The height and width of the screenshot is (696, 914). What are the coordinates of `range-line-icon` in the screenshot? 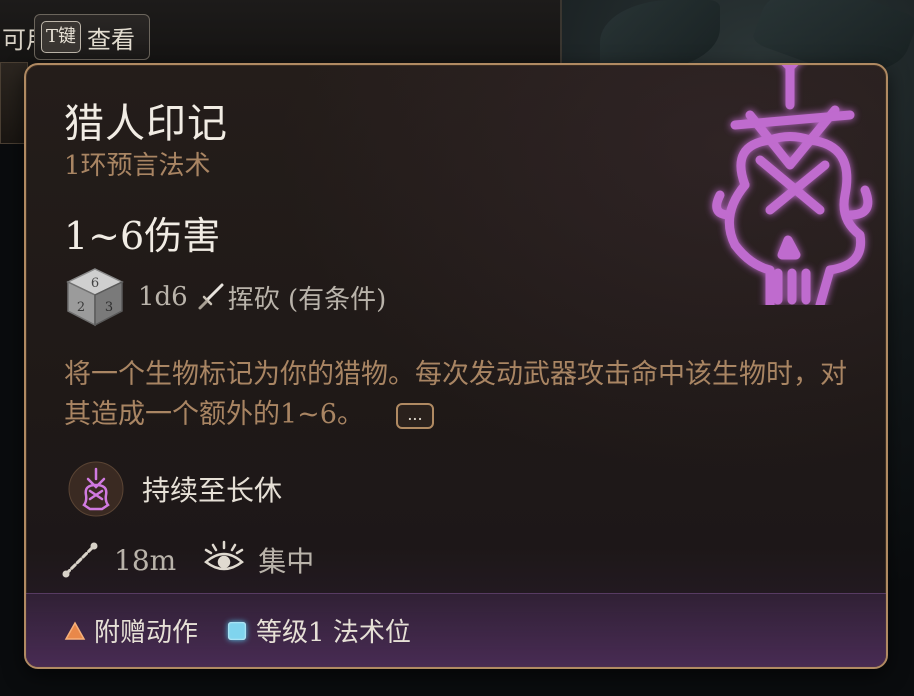 It's located at (80, 560).